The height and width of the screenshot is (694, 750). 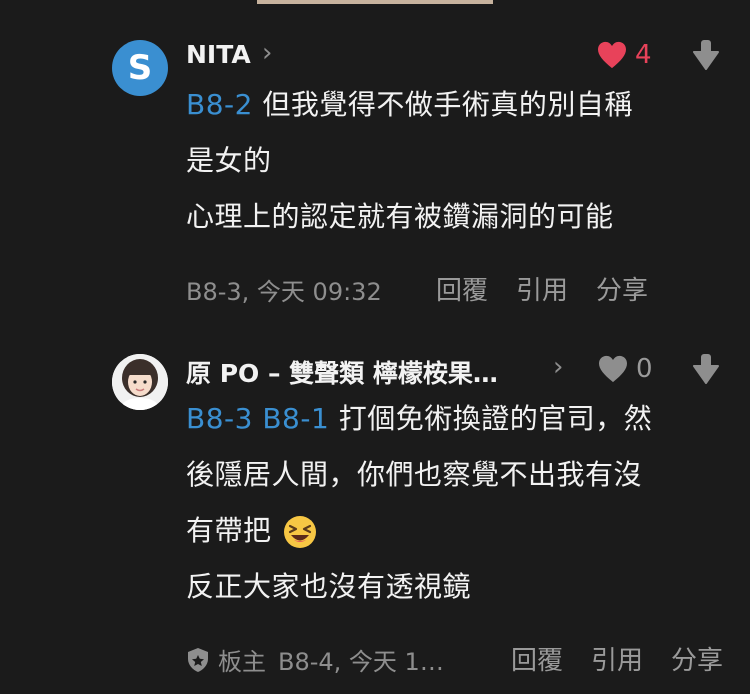 What do you see at coordinates (198, 659) in the screenshot?
I see `moderator-shield-icon` at bounding box center [198, 659].